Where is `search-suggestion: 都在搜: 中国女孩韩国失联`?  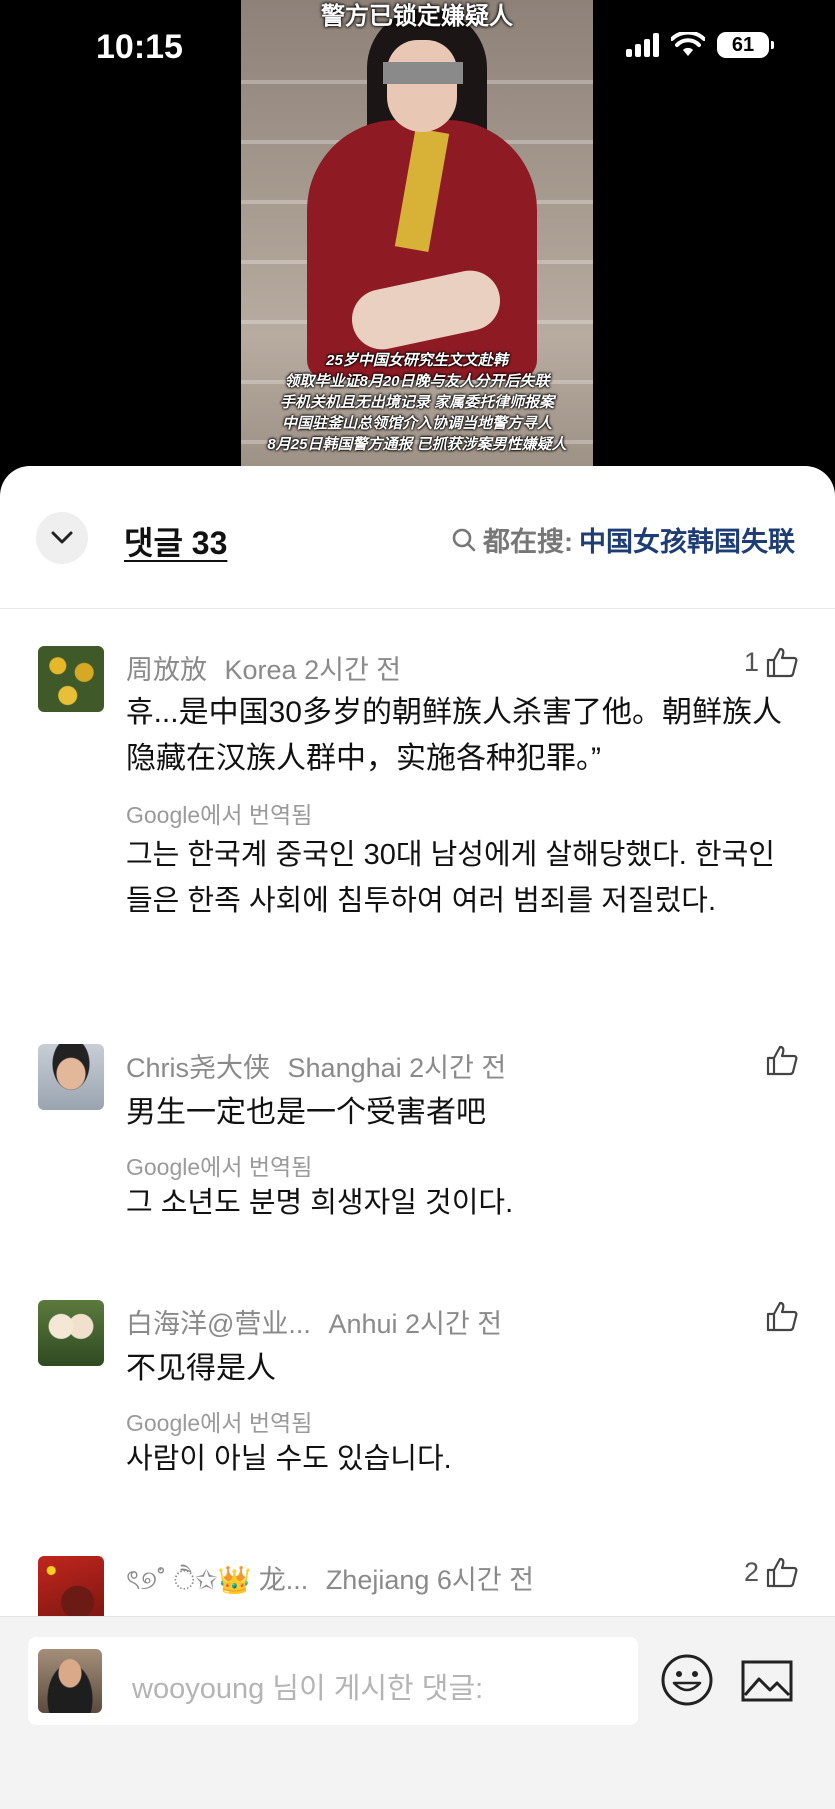
search-suggestion: 都在搜: 中国女孩韩国失联 is located at coordinates (623, 539).